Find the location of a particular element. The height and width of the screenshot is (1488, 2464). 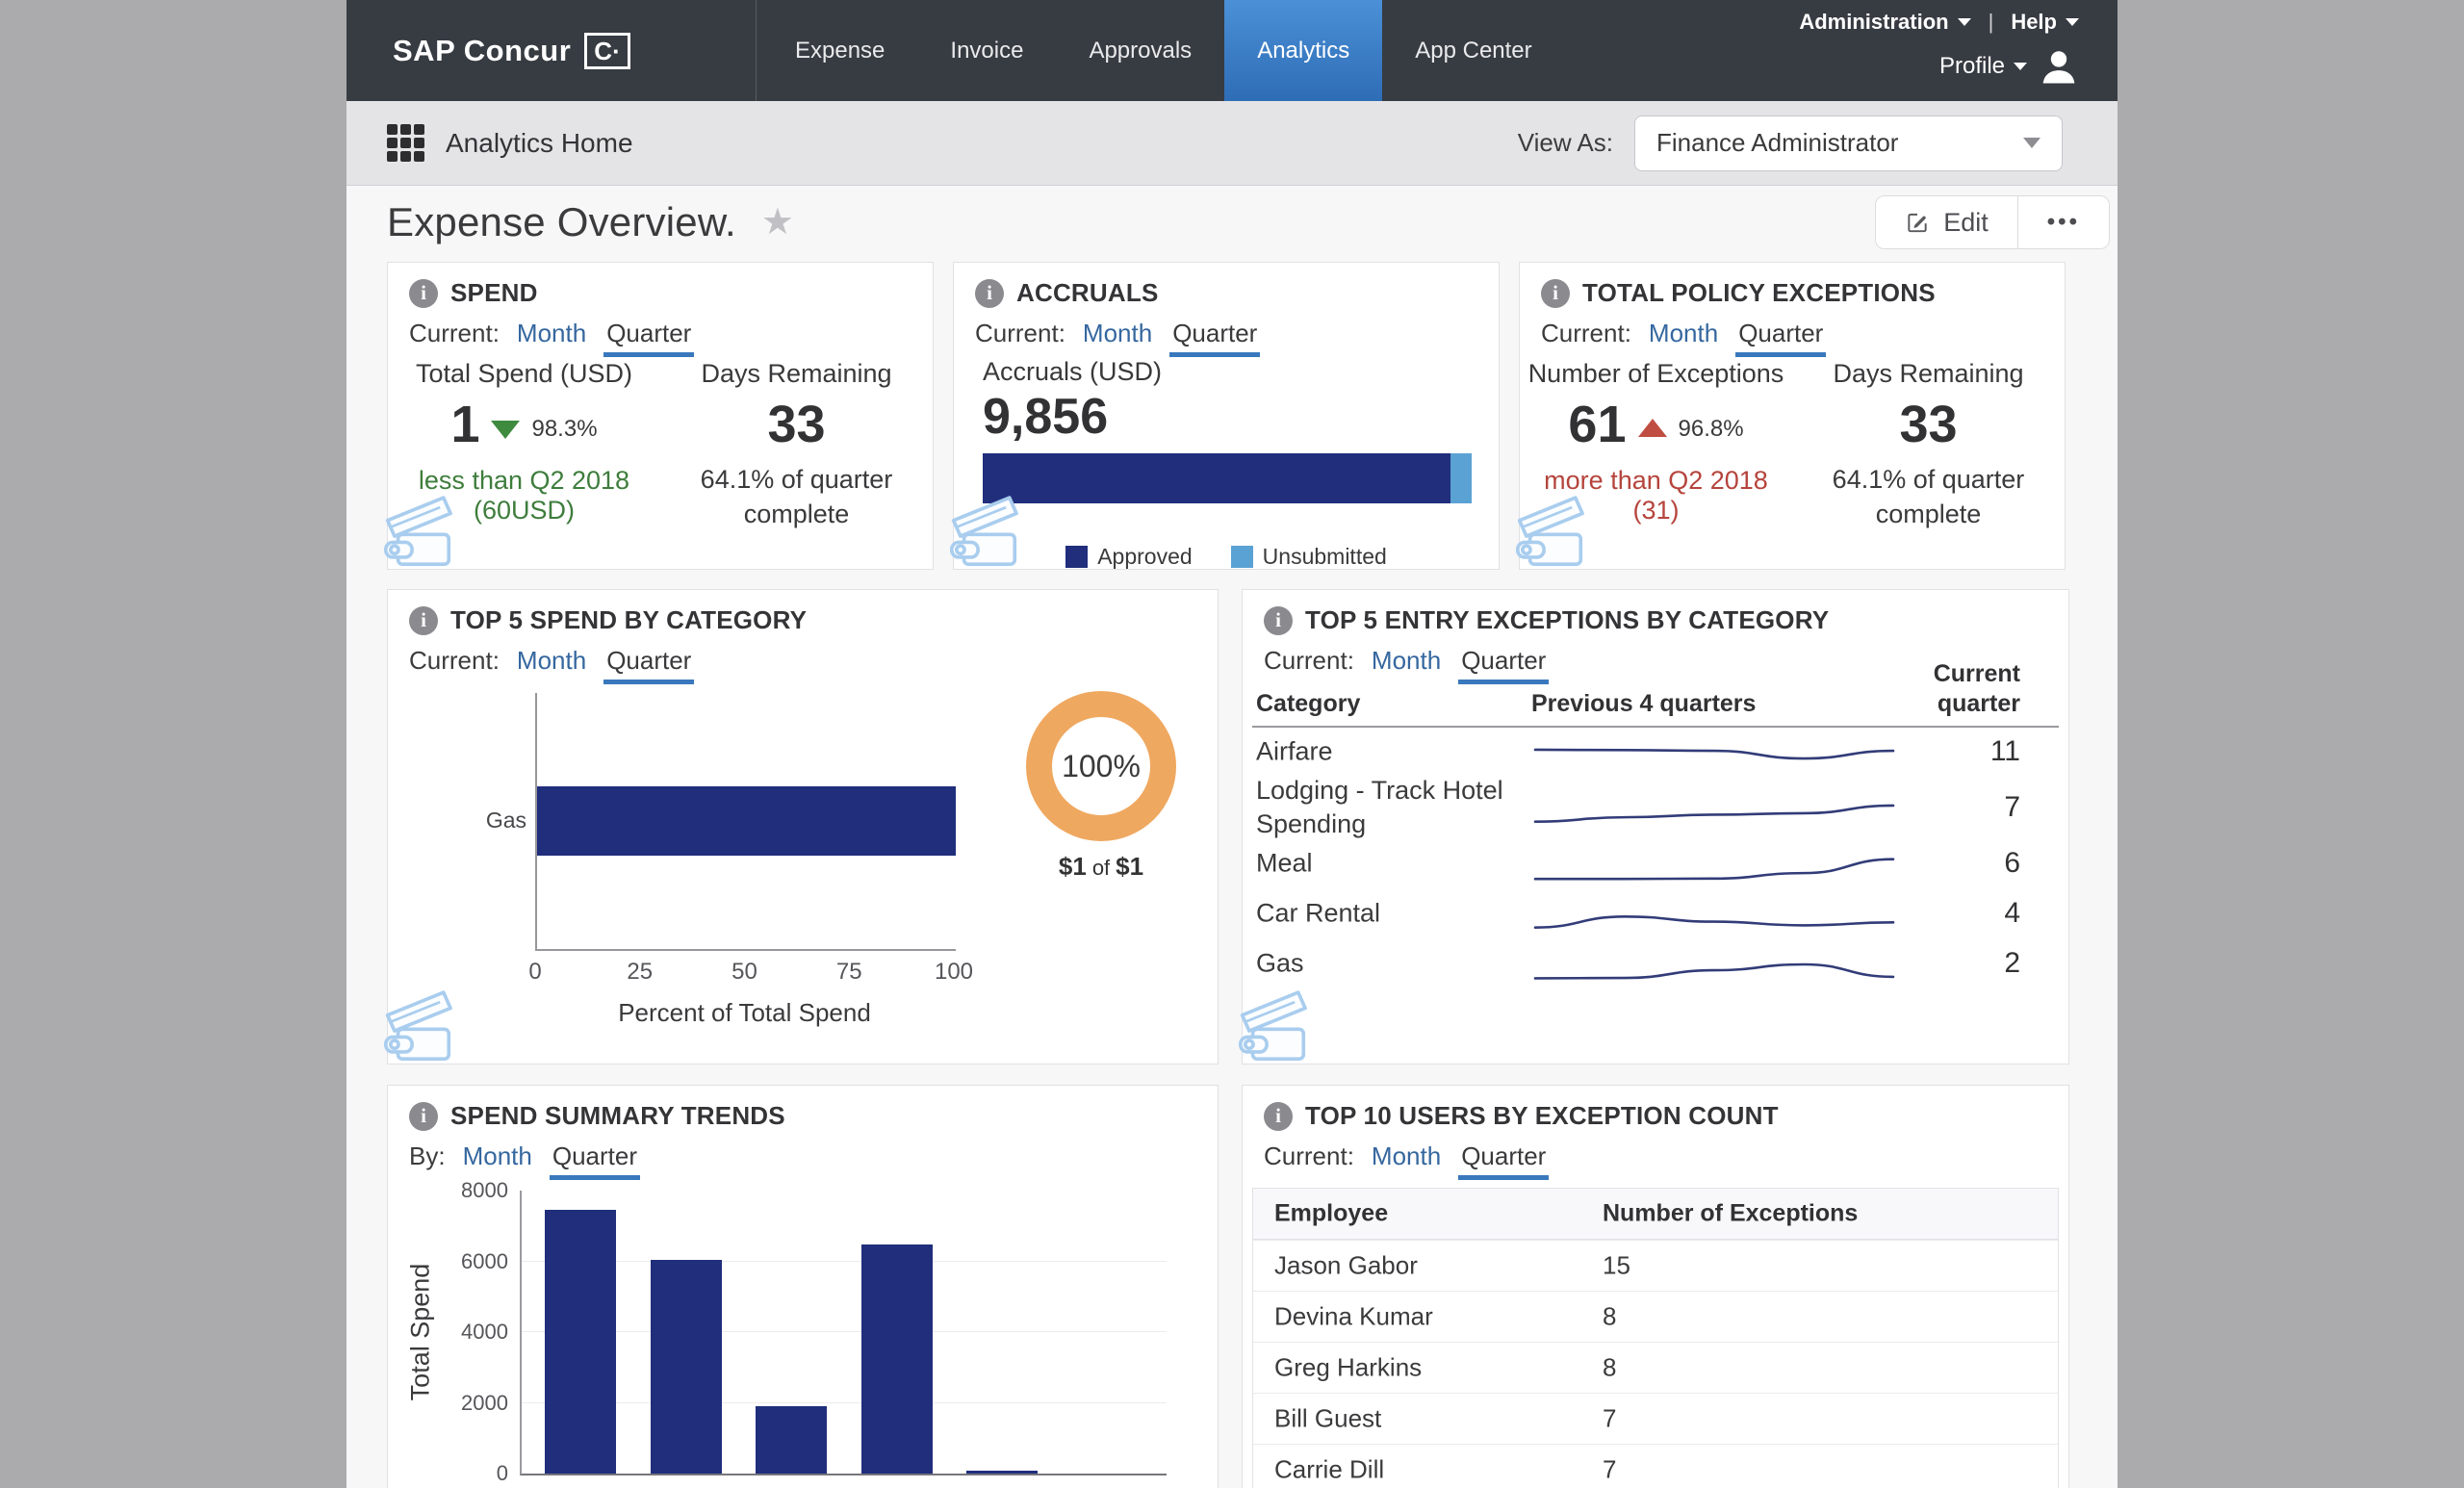

metric-label: Accruals (USD) is located at coordinates (1073, 372).